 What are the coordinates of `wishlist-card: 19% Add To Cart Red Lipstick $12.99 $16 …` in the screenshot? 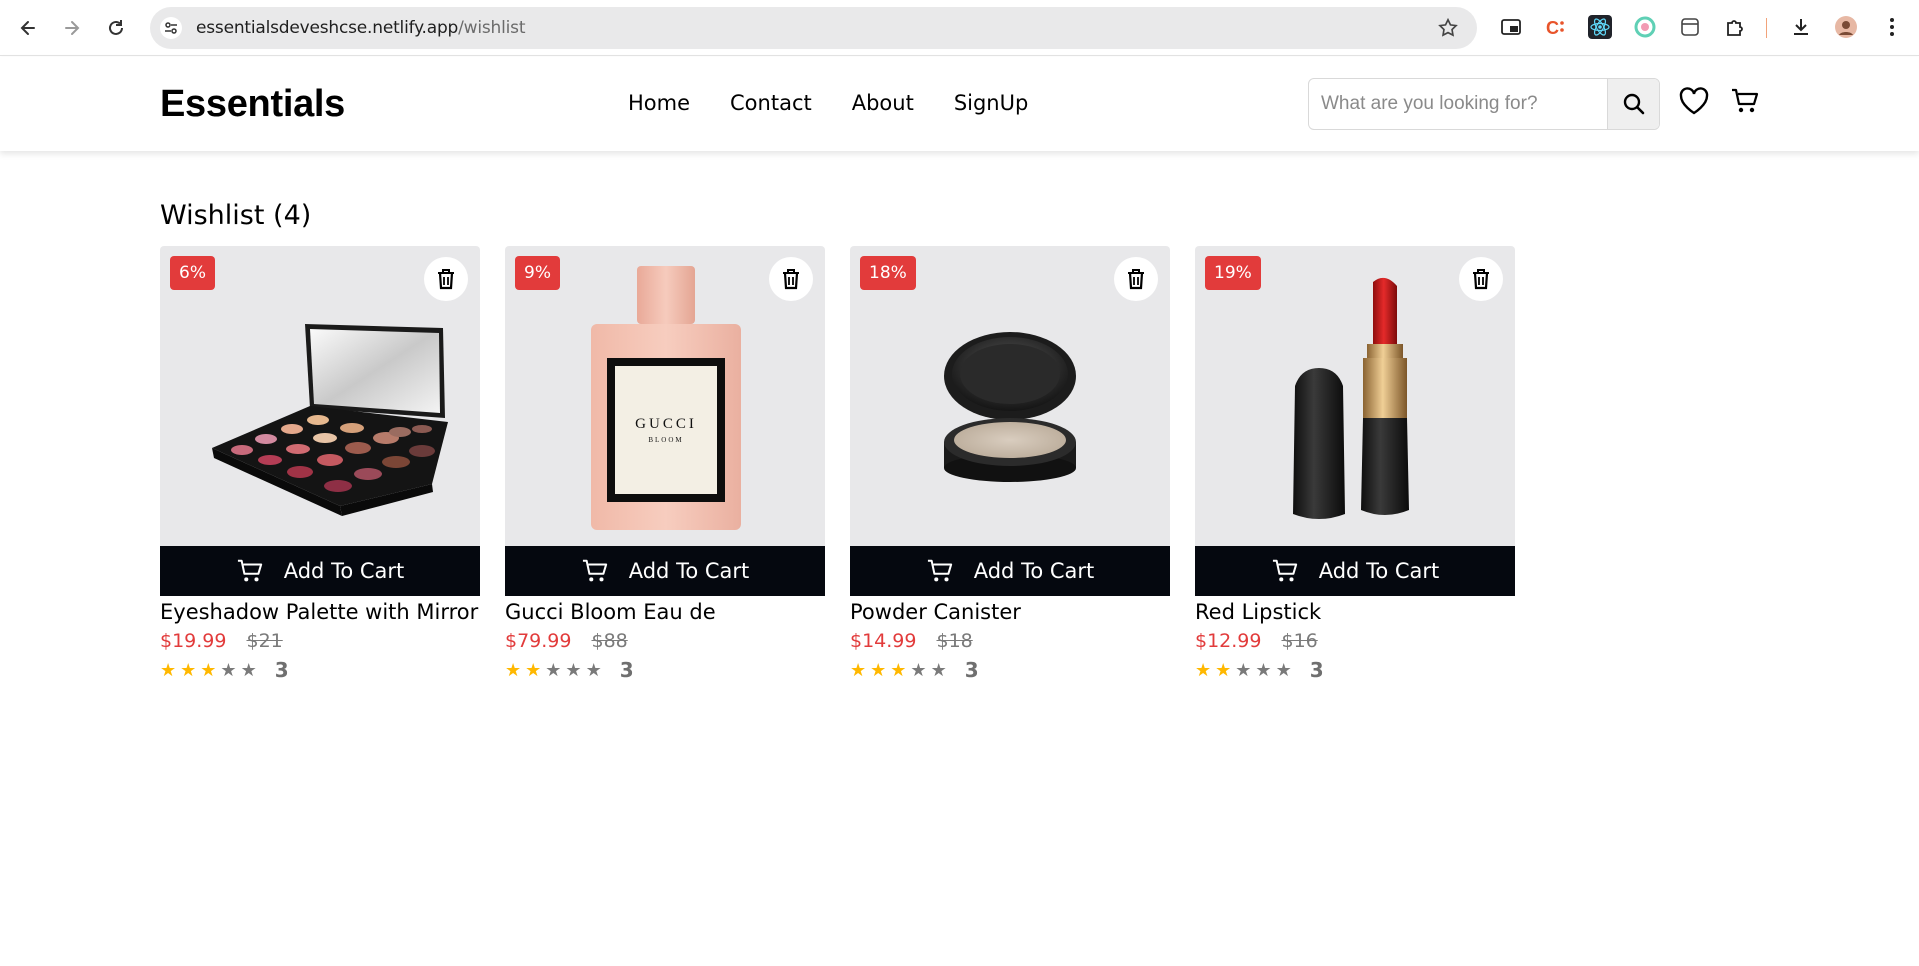 It's located at (1355, 464).